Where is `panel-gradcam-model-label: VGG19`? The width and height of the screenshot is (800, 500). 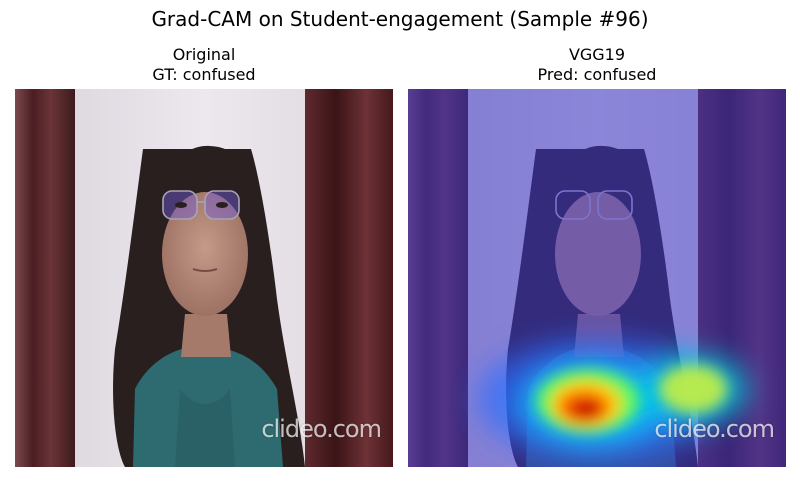
panel-gradcam-model-label: VGG19 is located at coordinates (597, 54).